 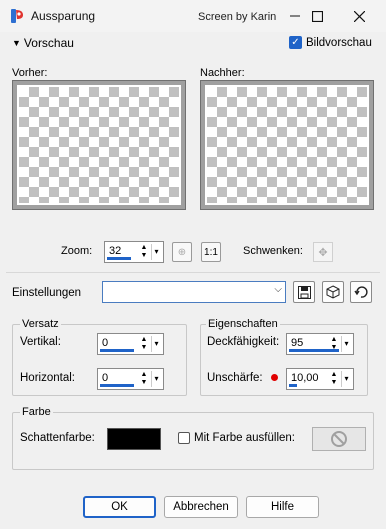 What do you see at coordinates (40, 342) in the screenshot?
I see `vertical-label: Vertikal:` at bounding box center [40, 342].